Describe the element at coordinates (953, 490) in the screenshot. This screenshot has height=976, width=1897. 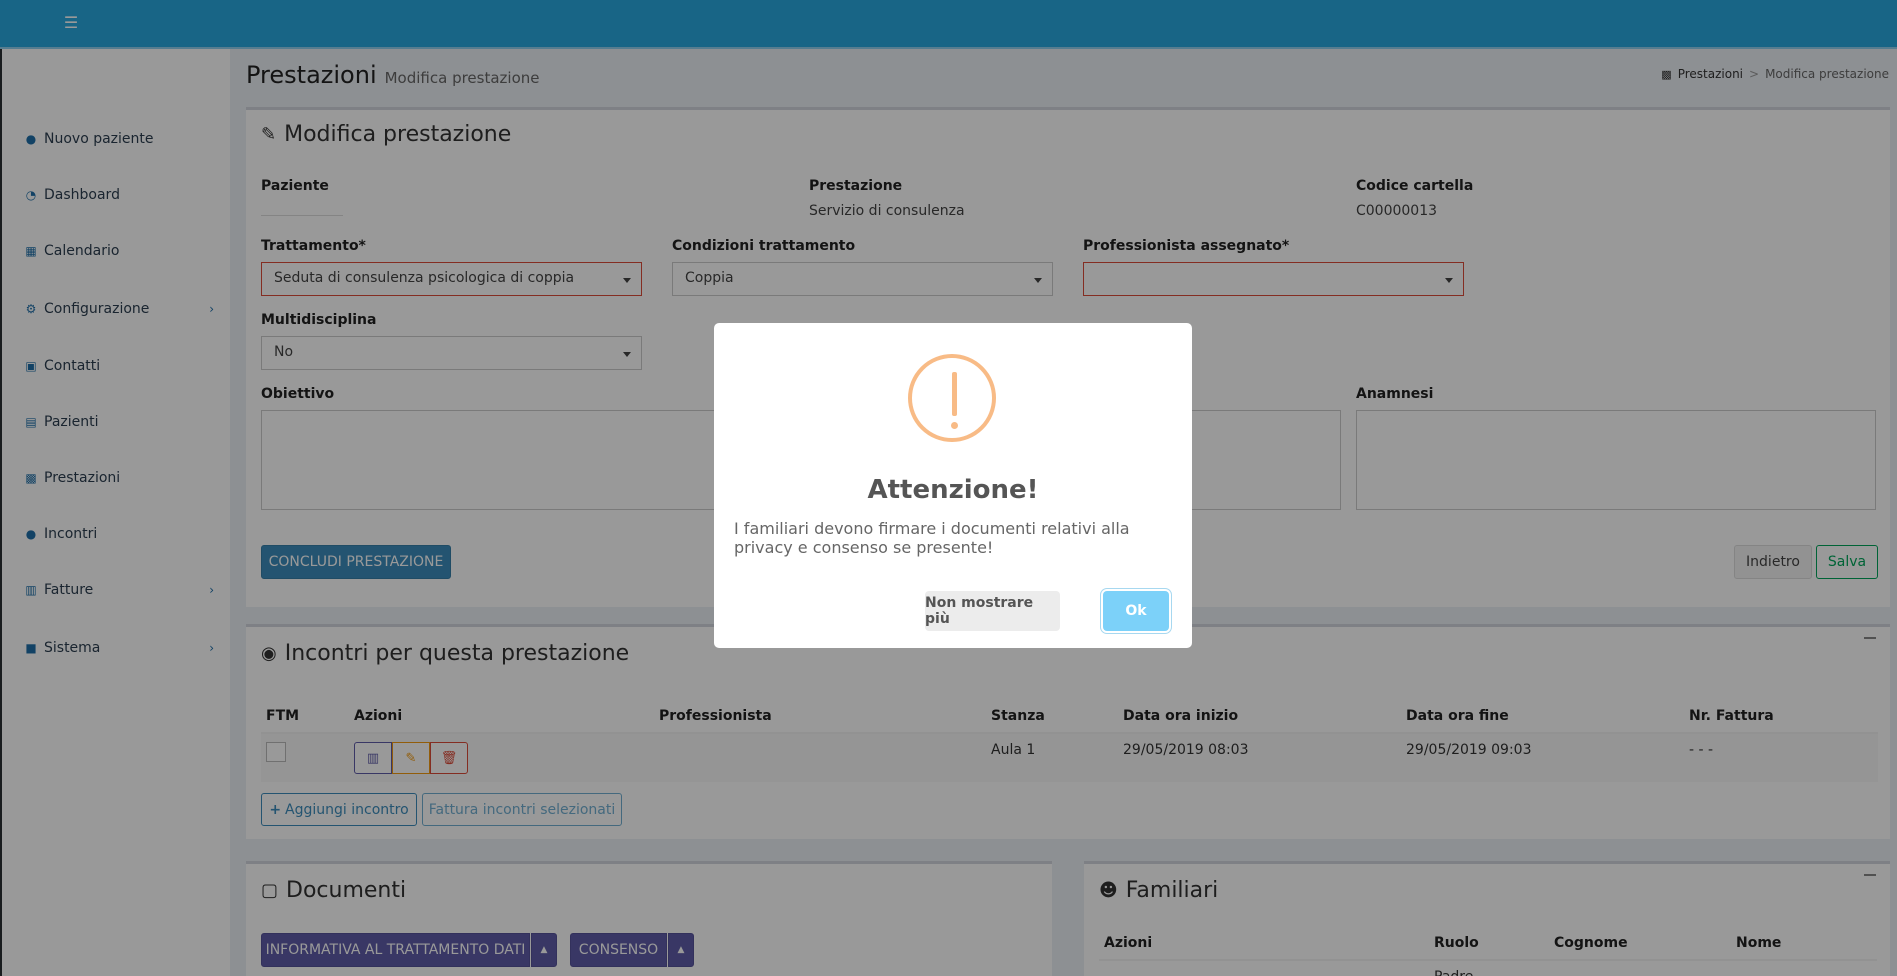
I see `dialog-title: Attenzione!` at that location.